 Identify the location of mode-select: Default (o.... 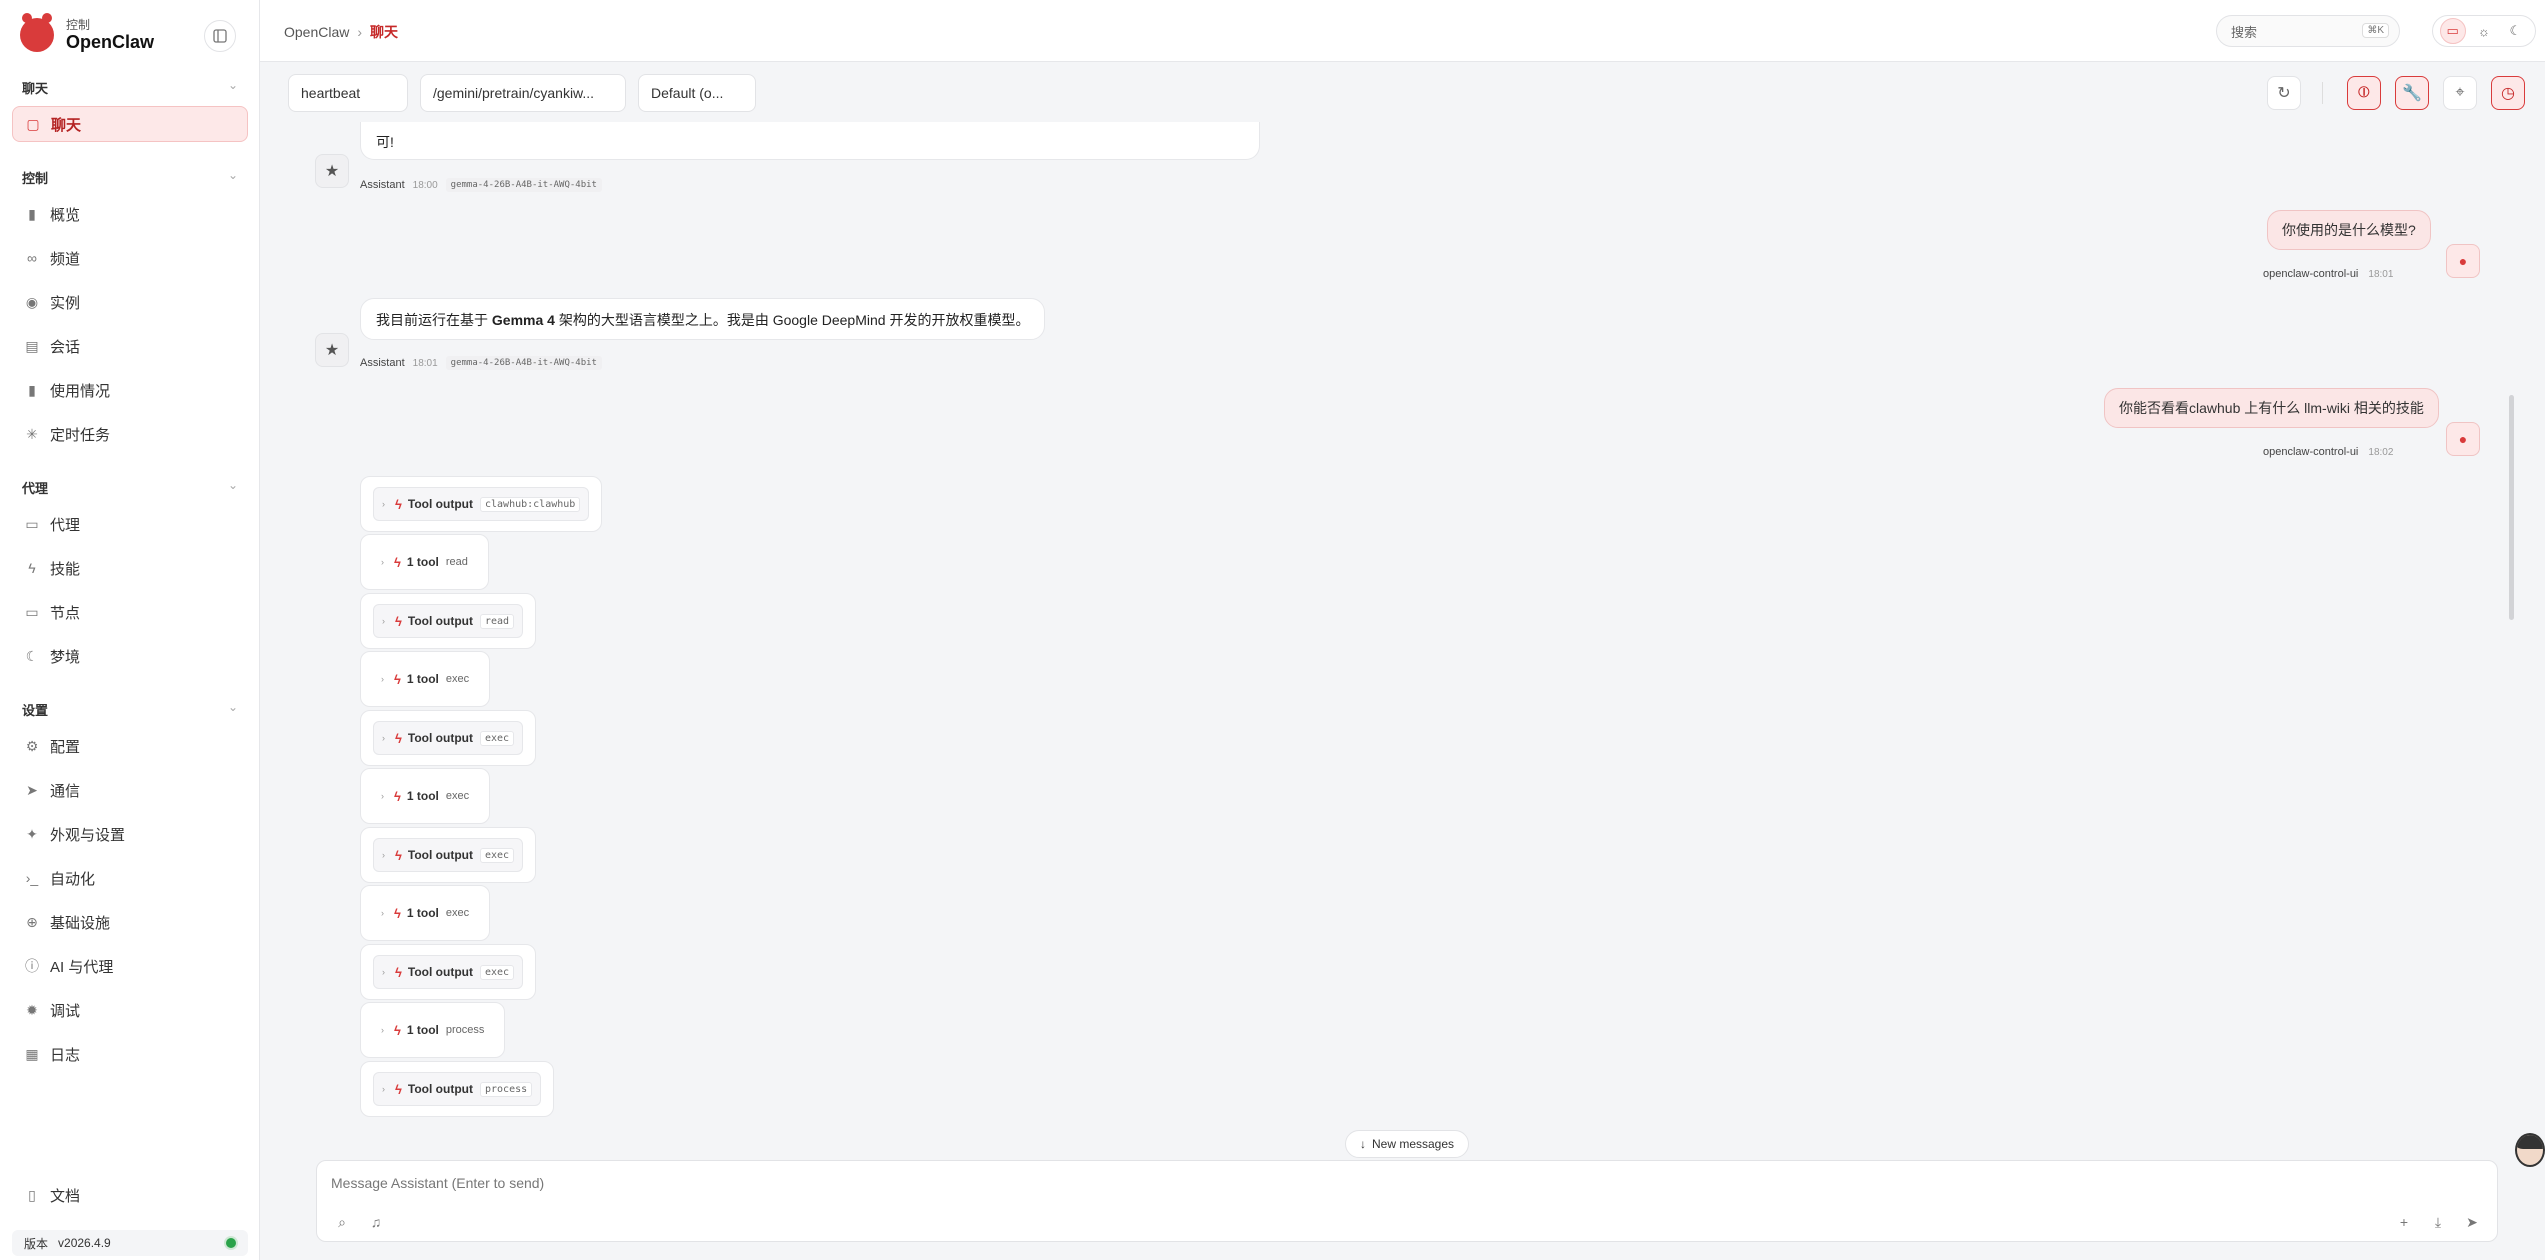
(697, 93).